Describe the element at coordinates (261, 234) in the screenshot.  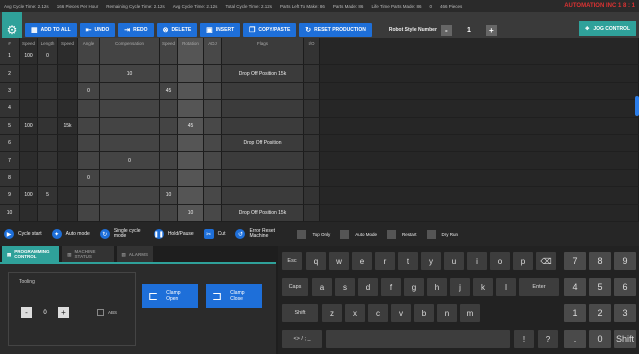
I see `error-reset-button: ↺ Error Reset Machine` at that location.